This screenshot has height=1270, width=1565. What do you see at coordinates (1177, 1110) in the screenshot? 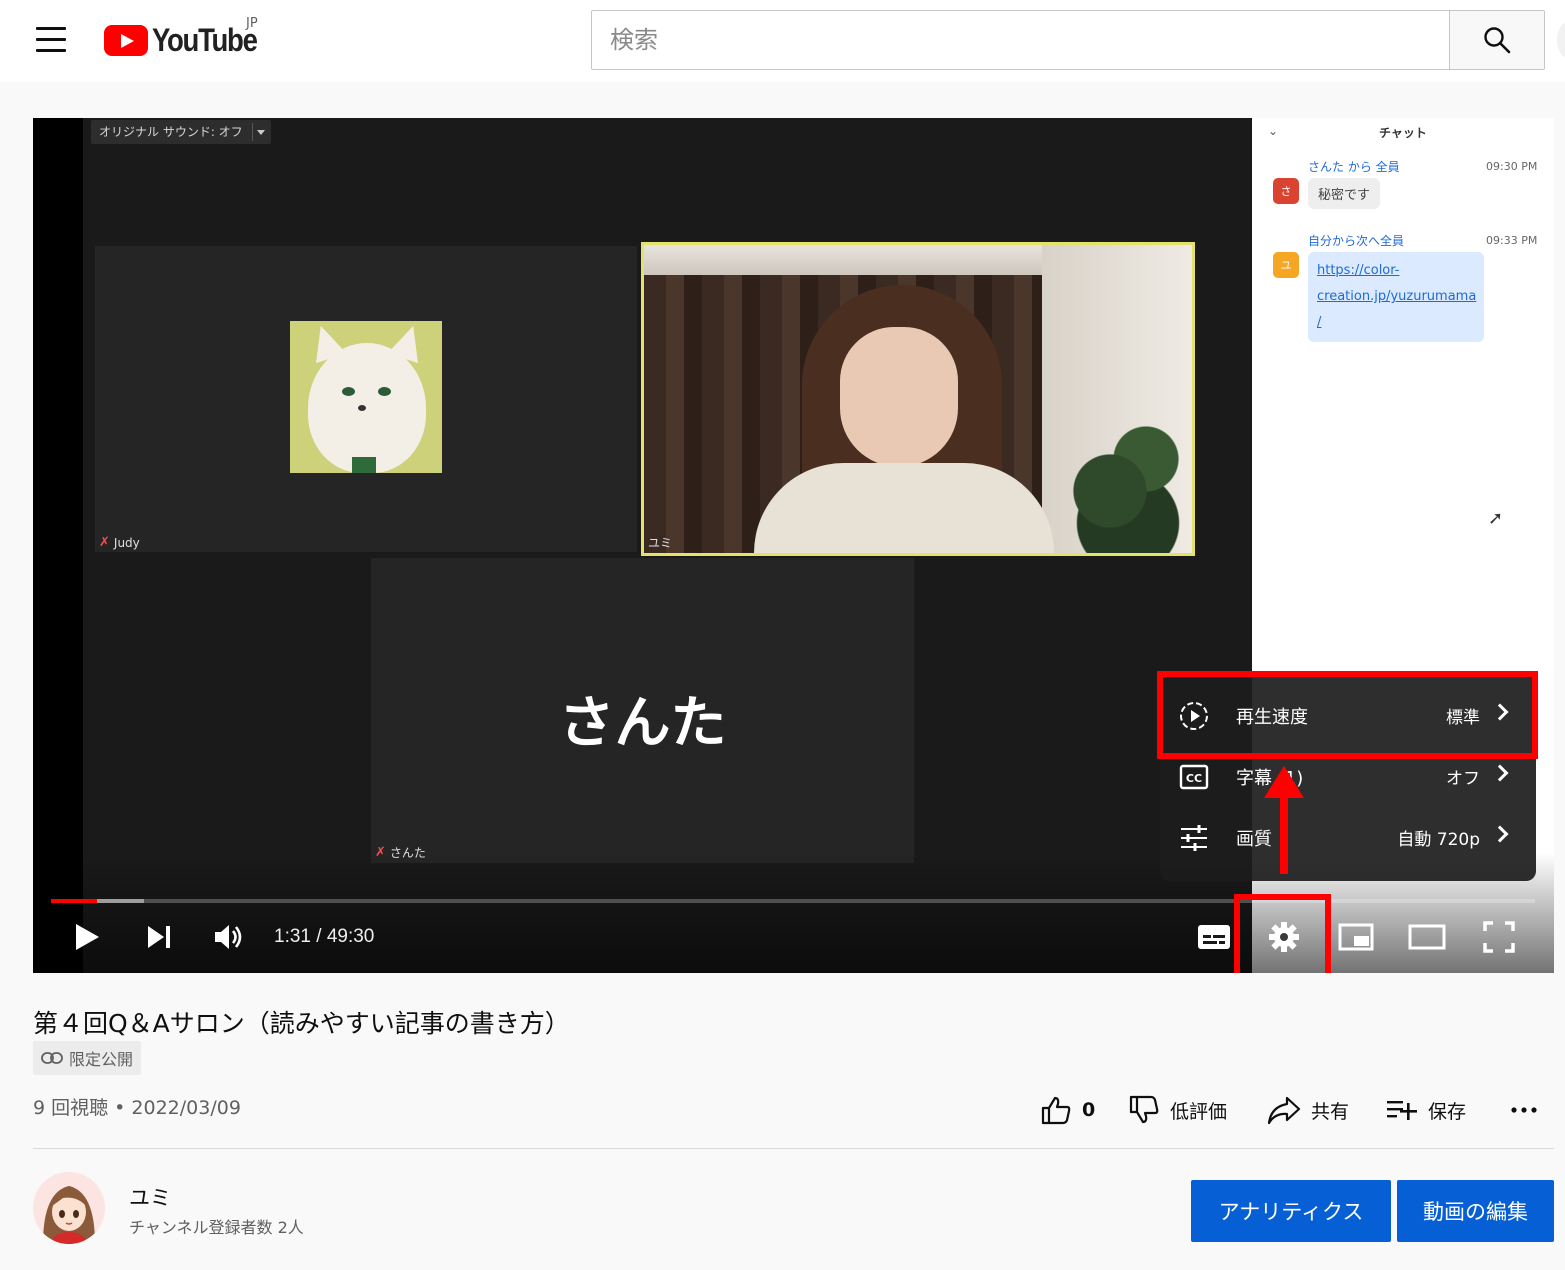
I see `dislike-button: 低評価` at bounding box center [1177, 1110].